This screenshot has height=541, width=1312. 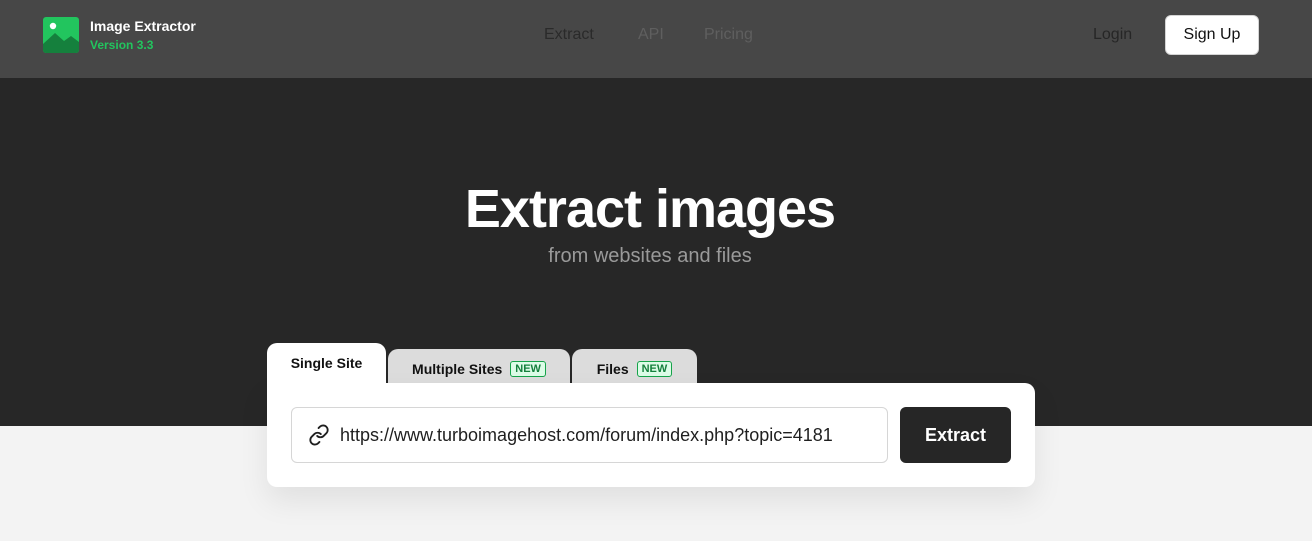 I want to click on brand-name: Image Extractor, so click(x=143, y=26).